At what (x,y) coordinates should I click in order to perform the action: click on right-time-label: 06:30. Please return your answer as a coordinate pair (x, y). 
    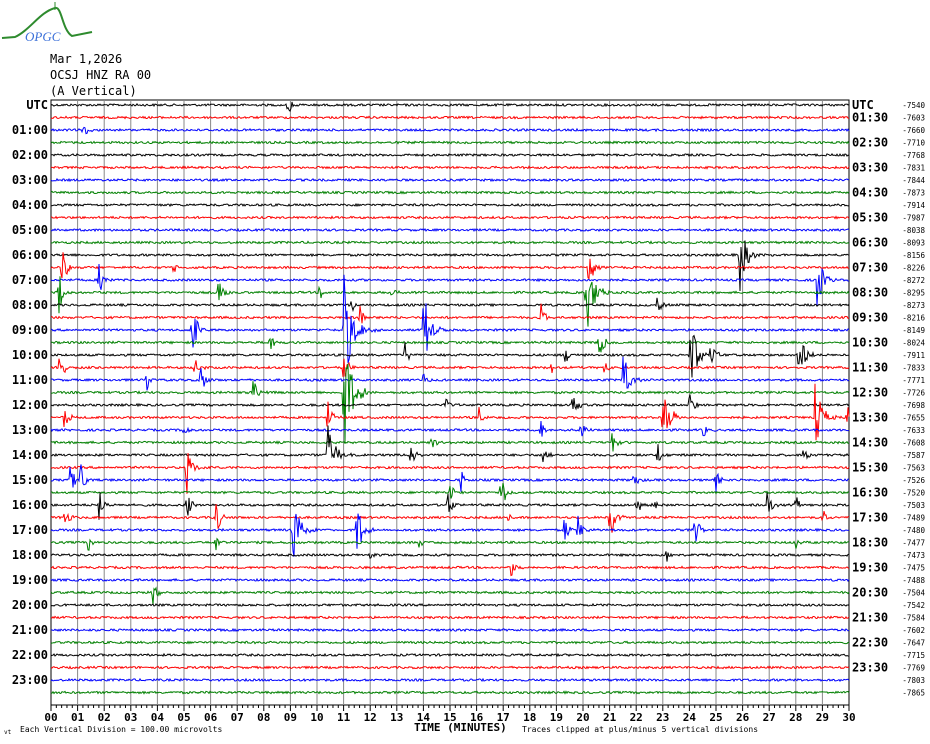
    Looking at the image, I should click on (870, 243).